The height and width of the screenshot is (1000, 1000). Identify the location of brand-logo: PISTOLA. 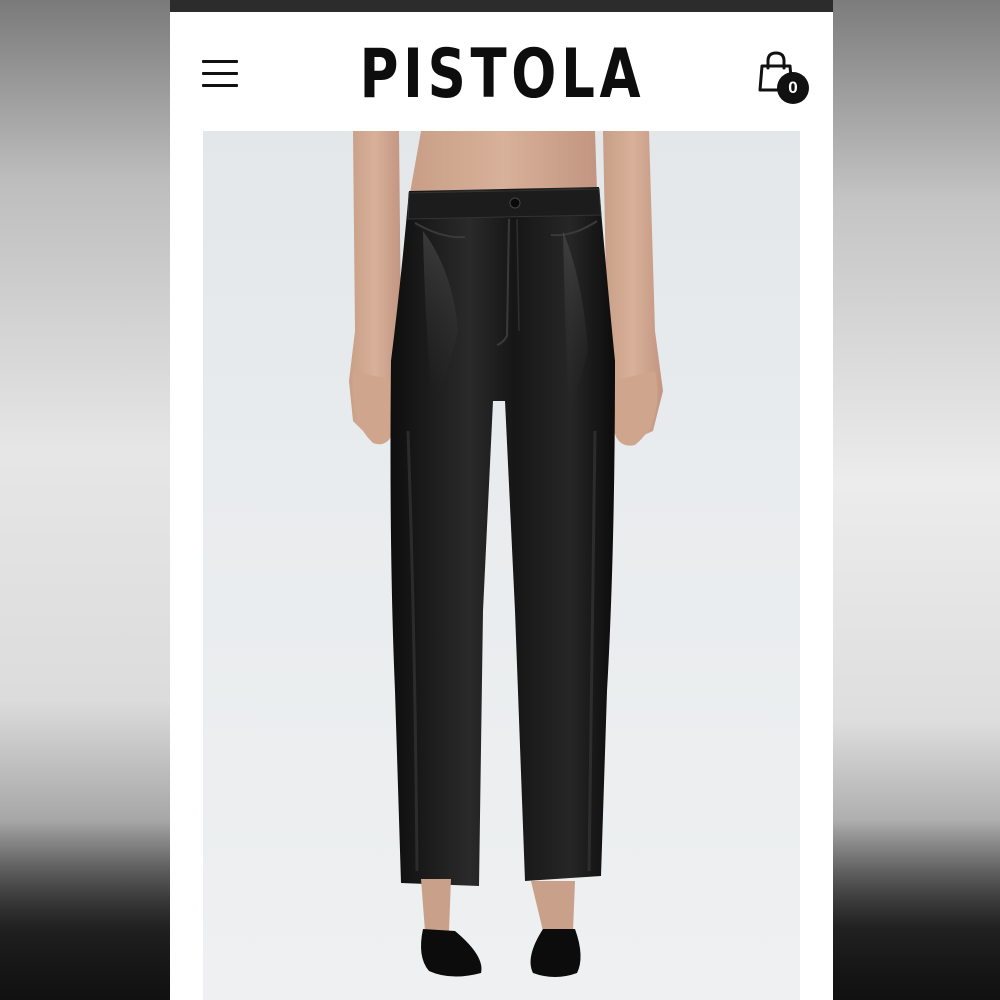
(500, 75).